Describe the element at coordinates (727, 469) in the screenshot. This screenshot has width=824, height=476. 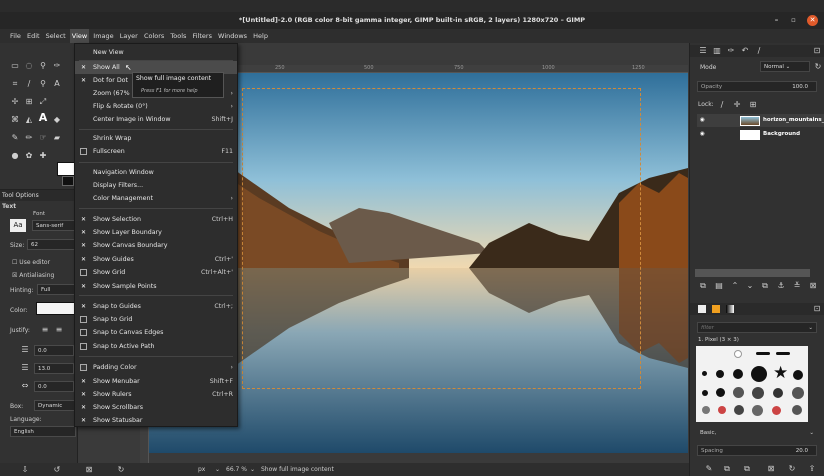
I see `new-brush-icon: ⧉` at that location.